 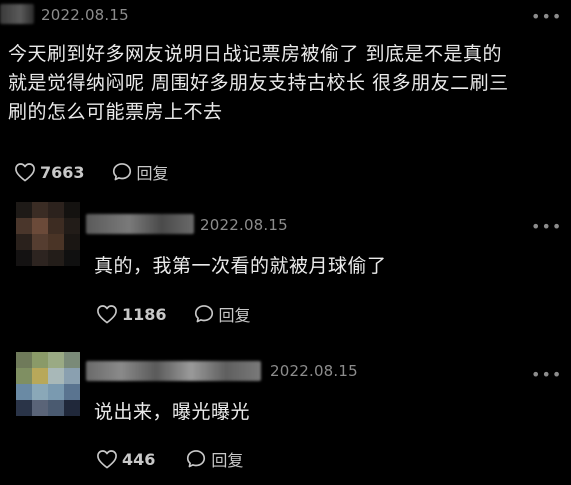 What do you see at coordinates (144, 314) in the screenshot?
I see `like-count: 1186` at bounding box center [144, 314].